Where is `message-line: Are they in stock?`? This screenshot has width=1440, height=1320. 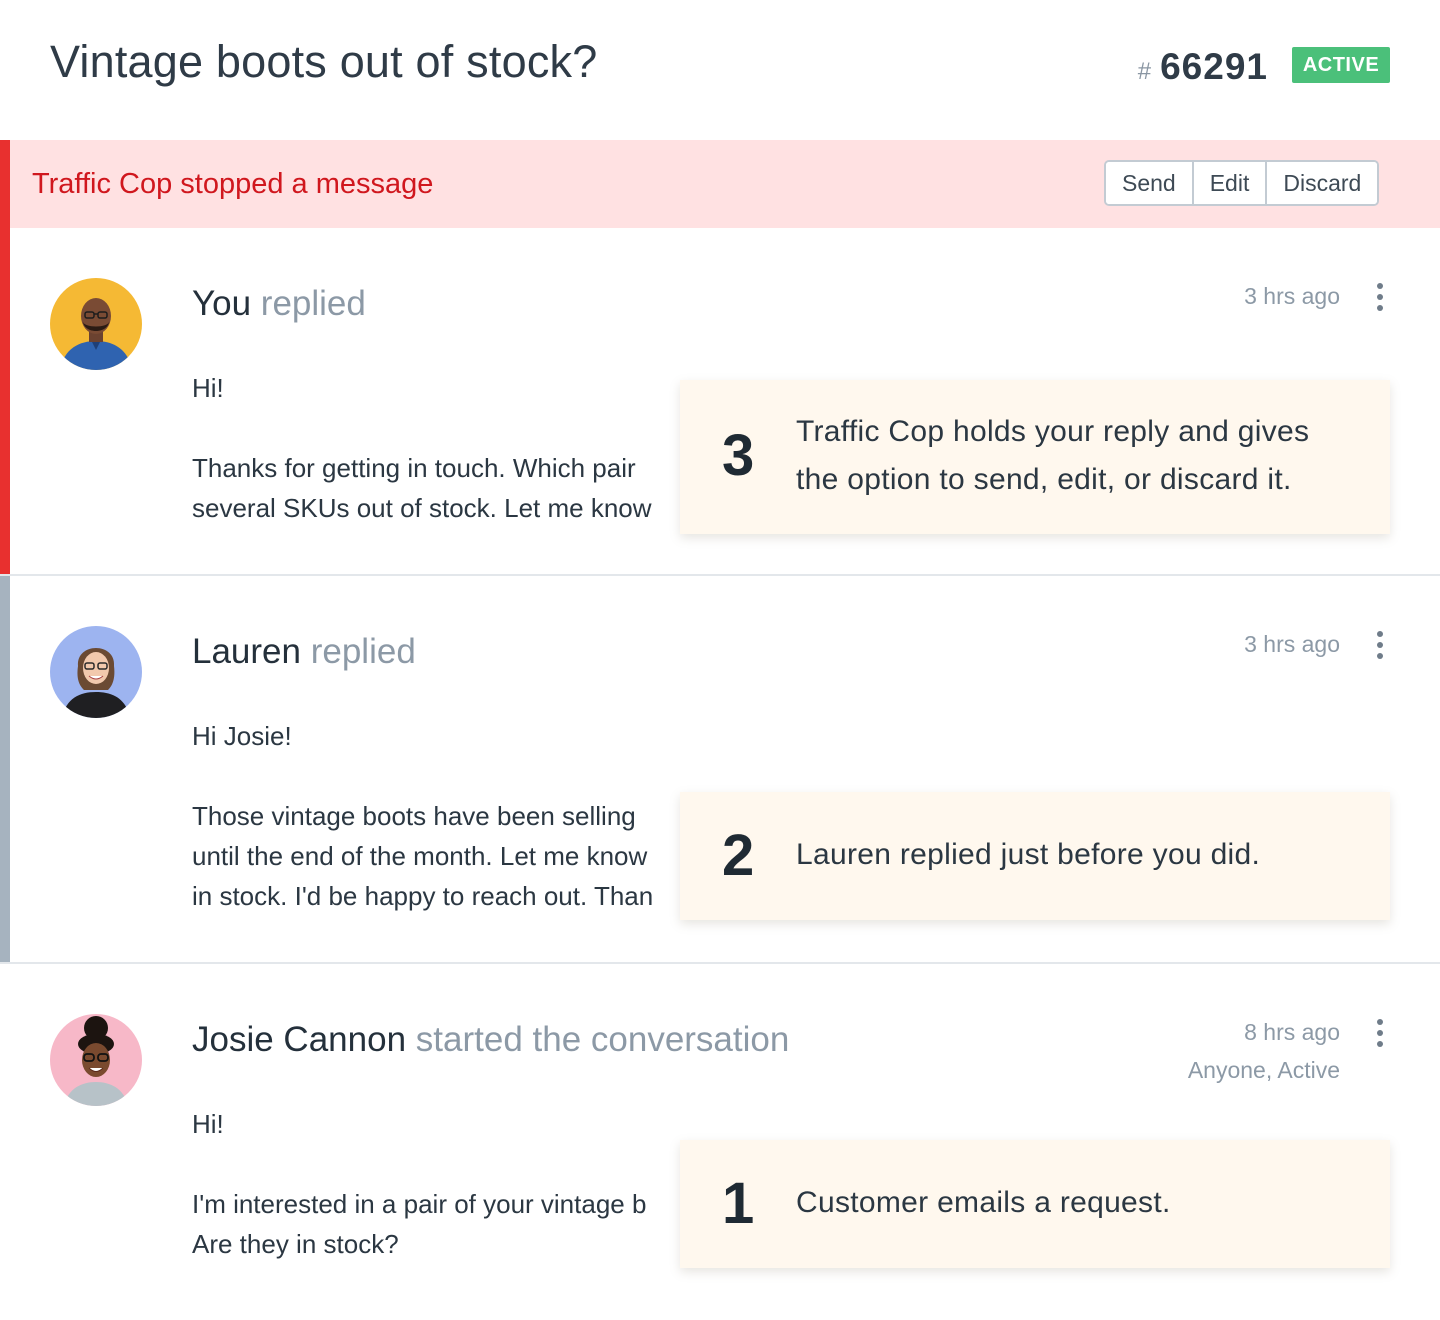 message-line: Are they in stock? is located at coordinates (295, 1244).